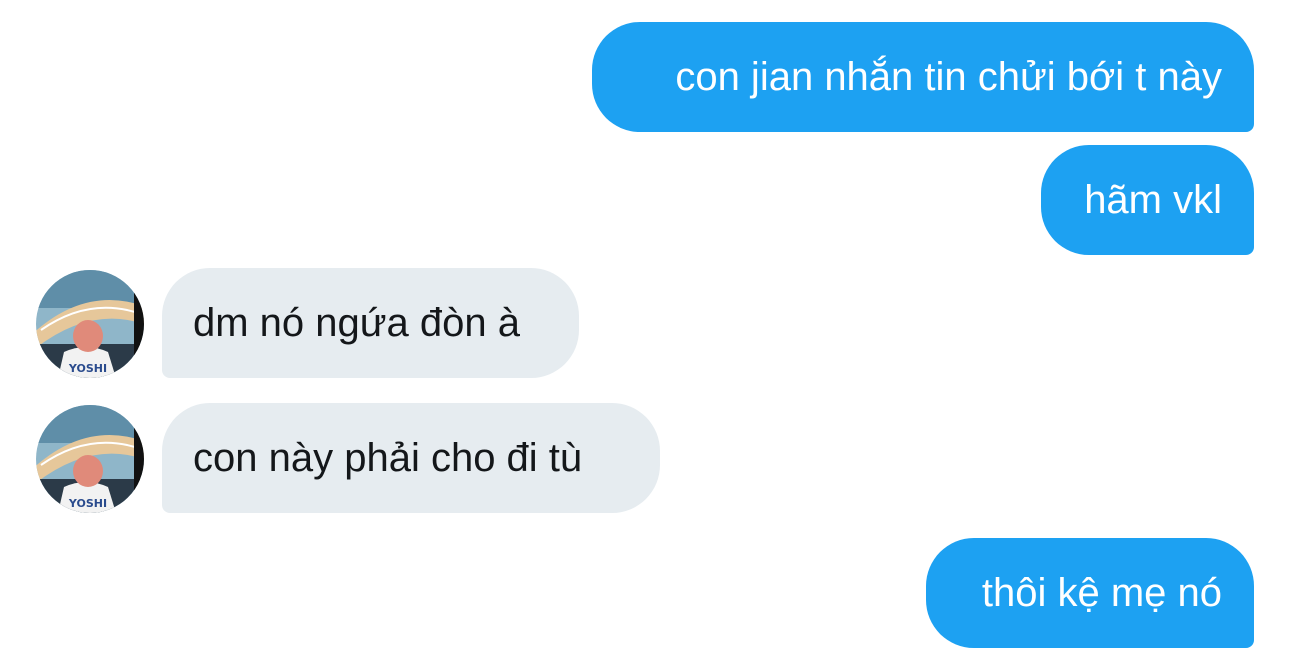 The height and width of the screenshot is (665, 1290). I want to click on message-text: con này phải cho đi tù, so click(388, 458).